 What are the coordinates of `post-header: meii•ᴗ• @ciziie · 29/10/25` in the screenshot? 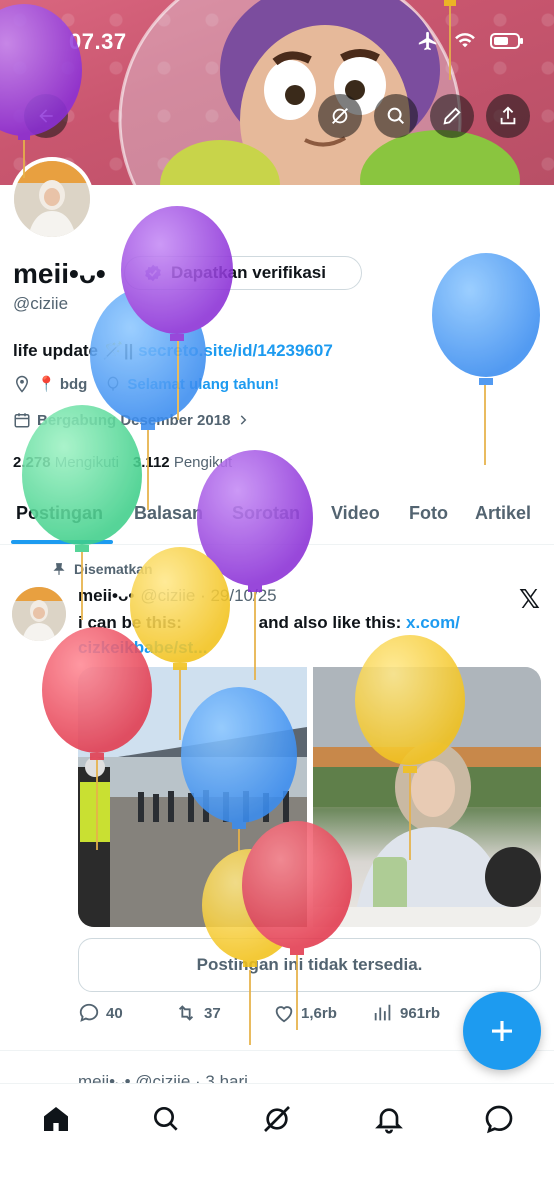 It's located at (177, 596).